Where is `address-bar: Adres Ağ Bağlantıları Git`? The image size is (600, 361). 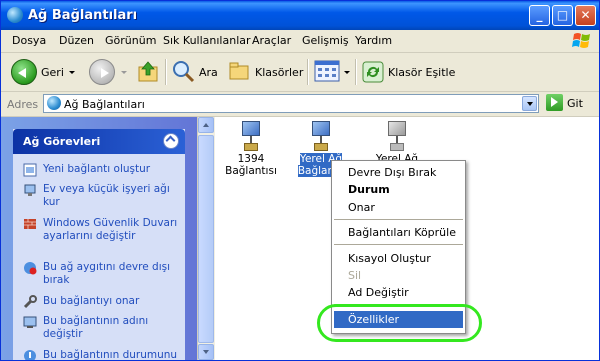 address-bar: Adres Ağ Bağlantıları Git is located at coordinates (300, 104).